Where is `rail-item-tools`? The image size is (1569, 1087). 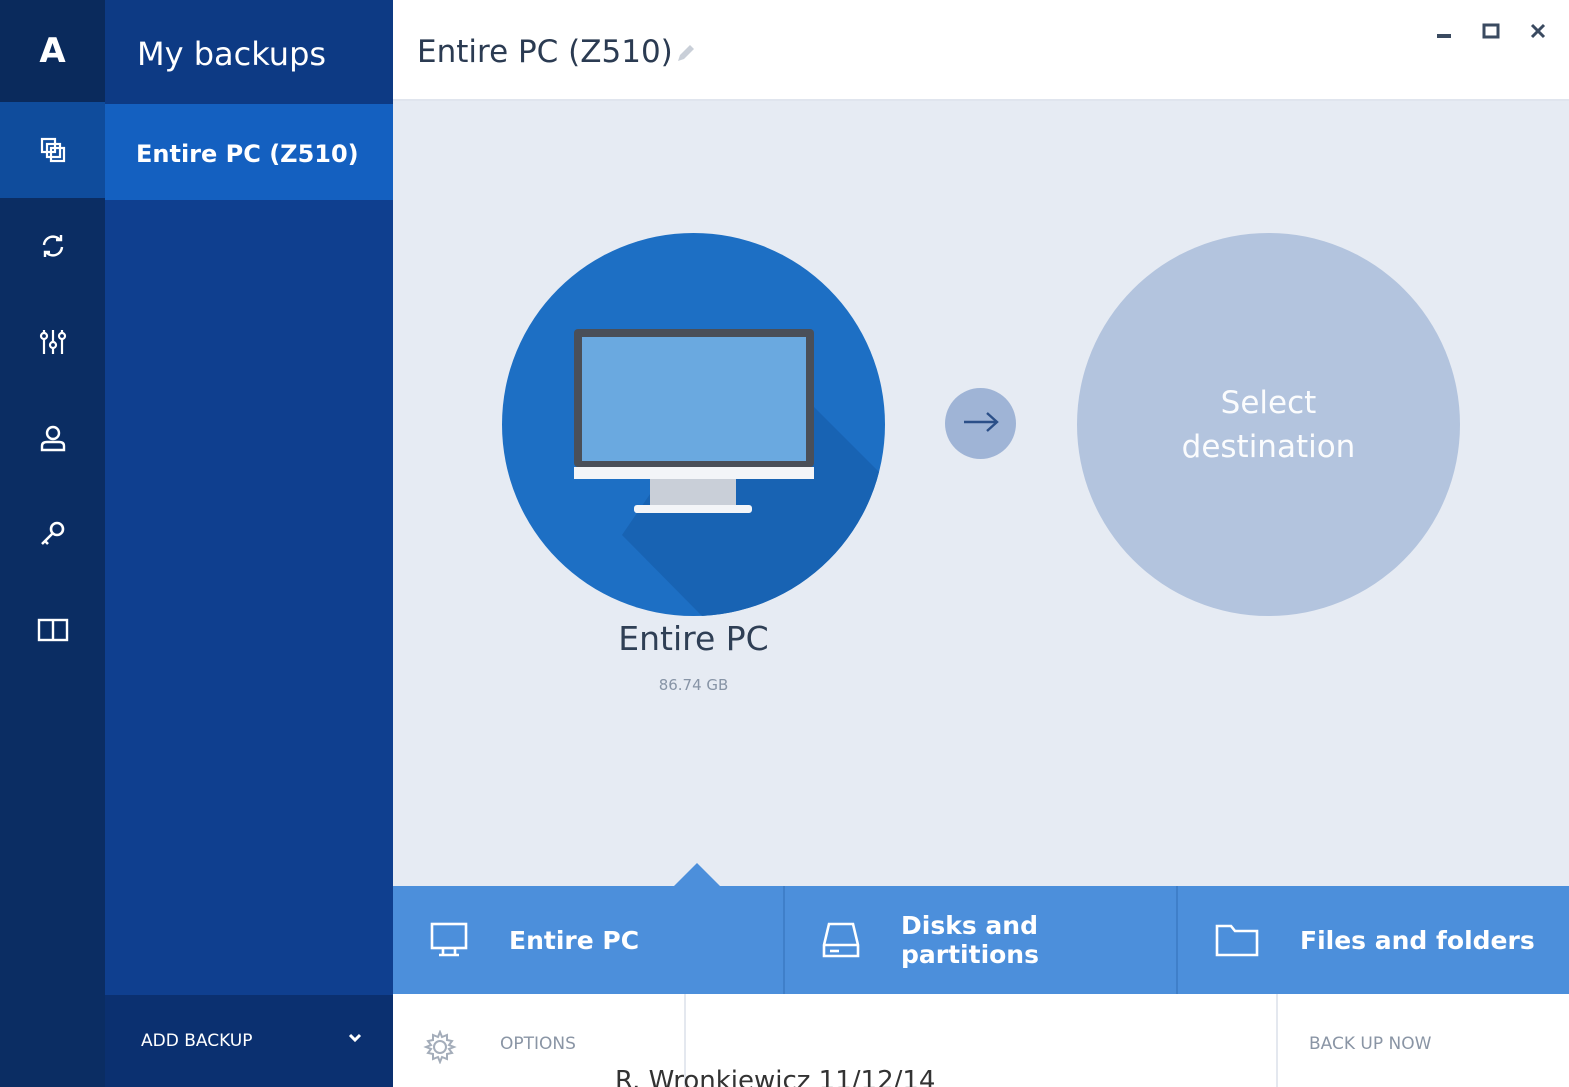 rail-item-tools is located at coordinates (52, 342).